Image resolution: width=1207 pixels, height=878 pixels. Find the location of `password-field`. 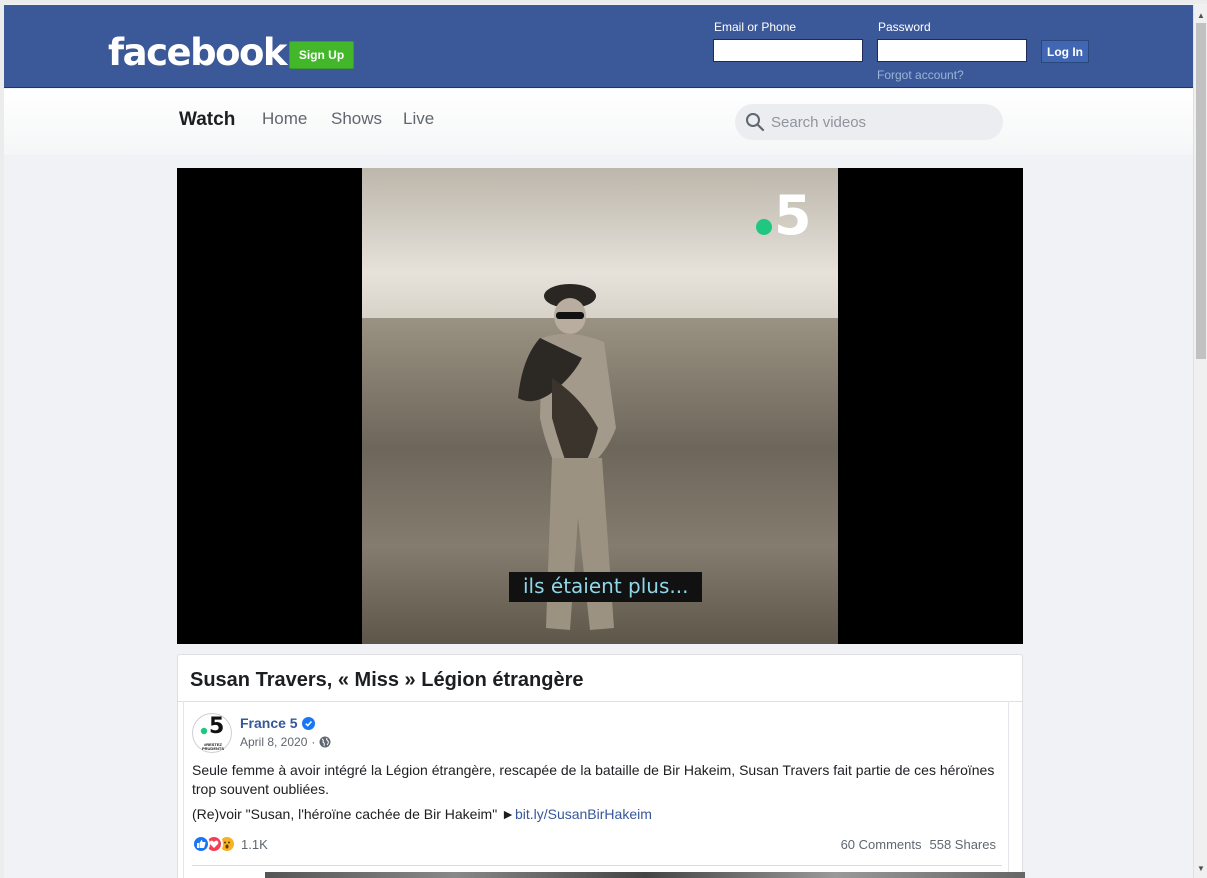

password-field is located at coordinates (952, 50).